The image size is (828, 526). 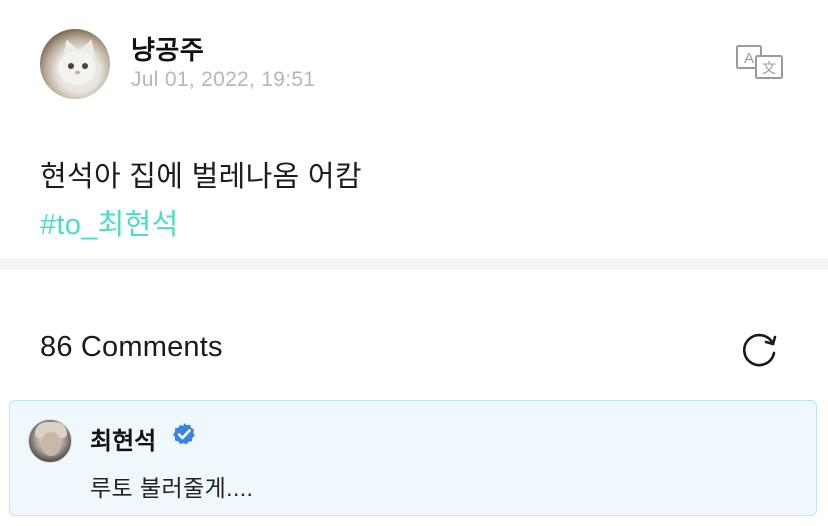 What do you see at coordinates (223, 79) in the screenshot?
I see `post-timestamp: Jul 01, 2022, 19:51` at bounding box center [223, 79].